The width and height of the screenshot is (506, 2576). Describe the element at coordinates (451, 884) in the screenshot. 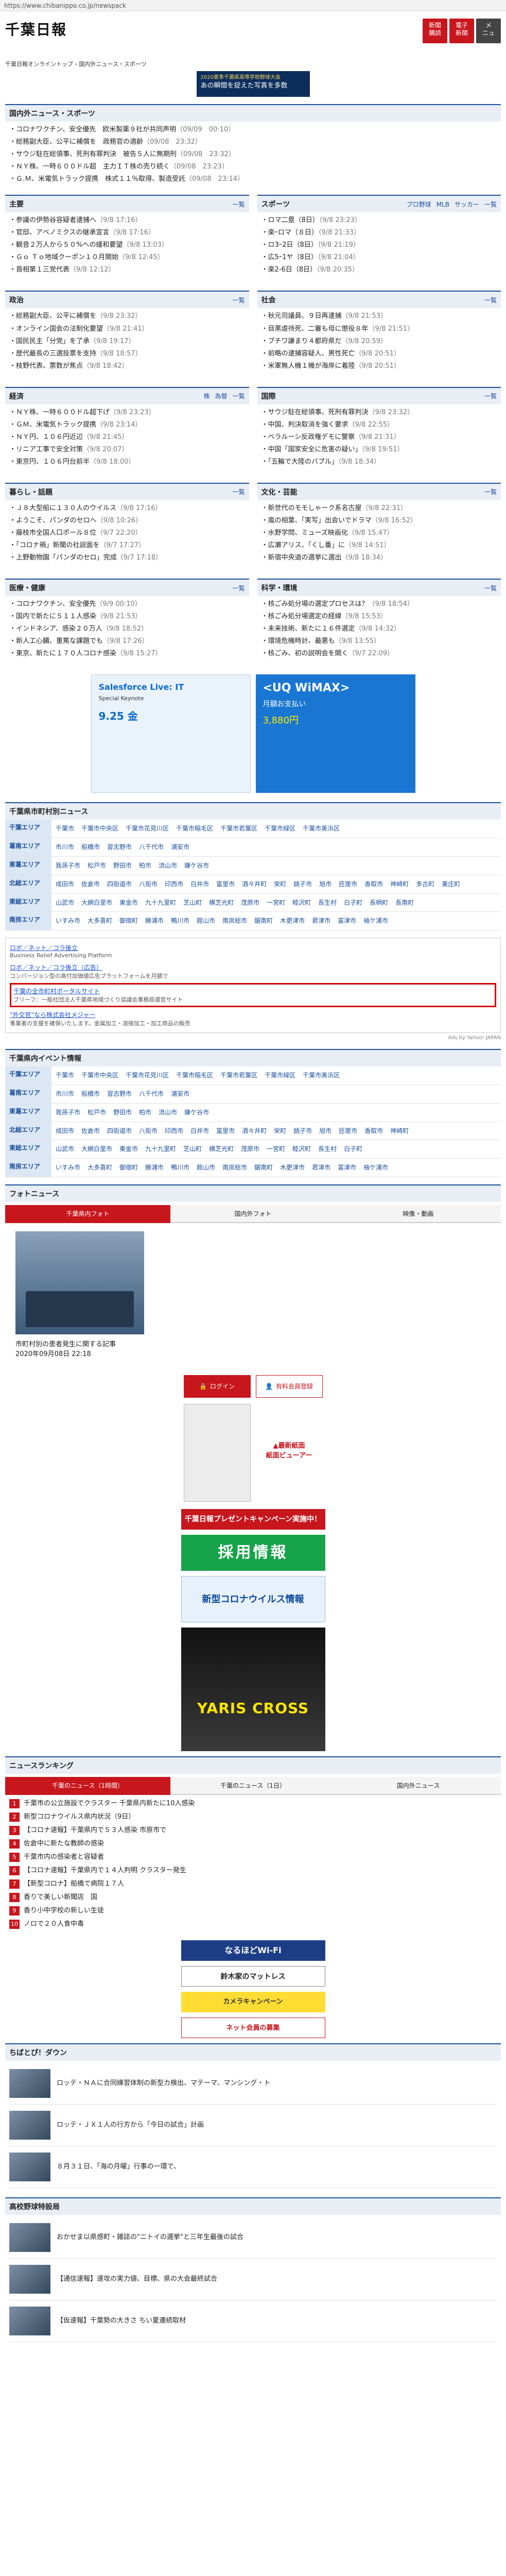

I see `town-link: 東庄町` at that location.